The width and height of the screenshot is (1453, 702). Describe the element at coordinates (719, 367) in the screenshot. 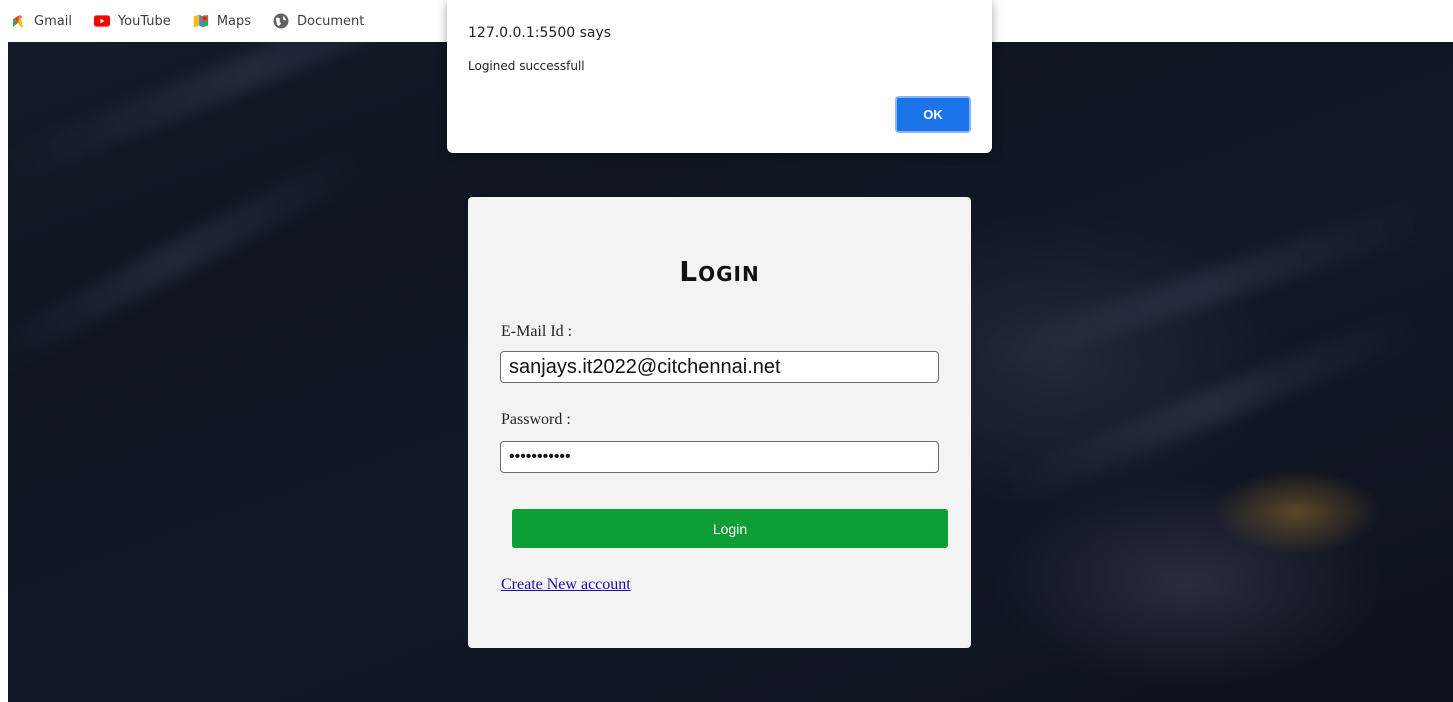

I see `email-field: sanjays.it2022@citchennai.net` at that location.